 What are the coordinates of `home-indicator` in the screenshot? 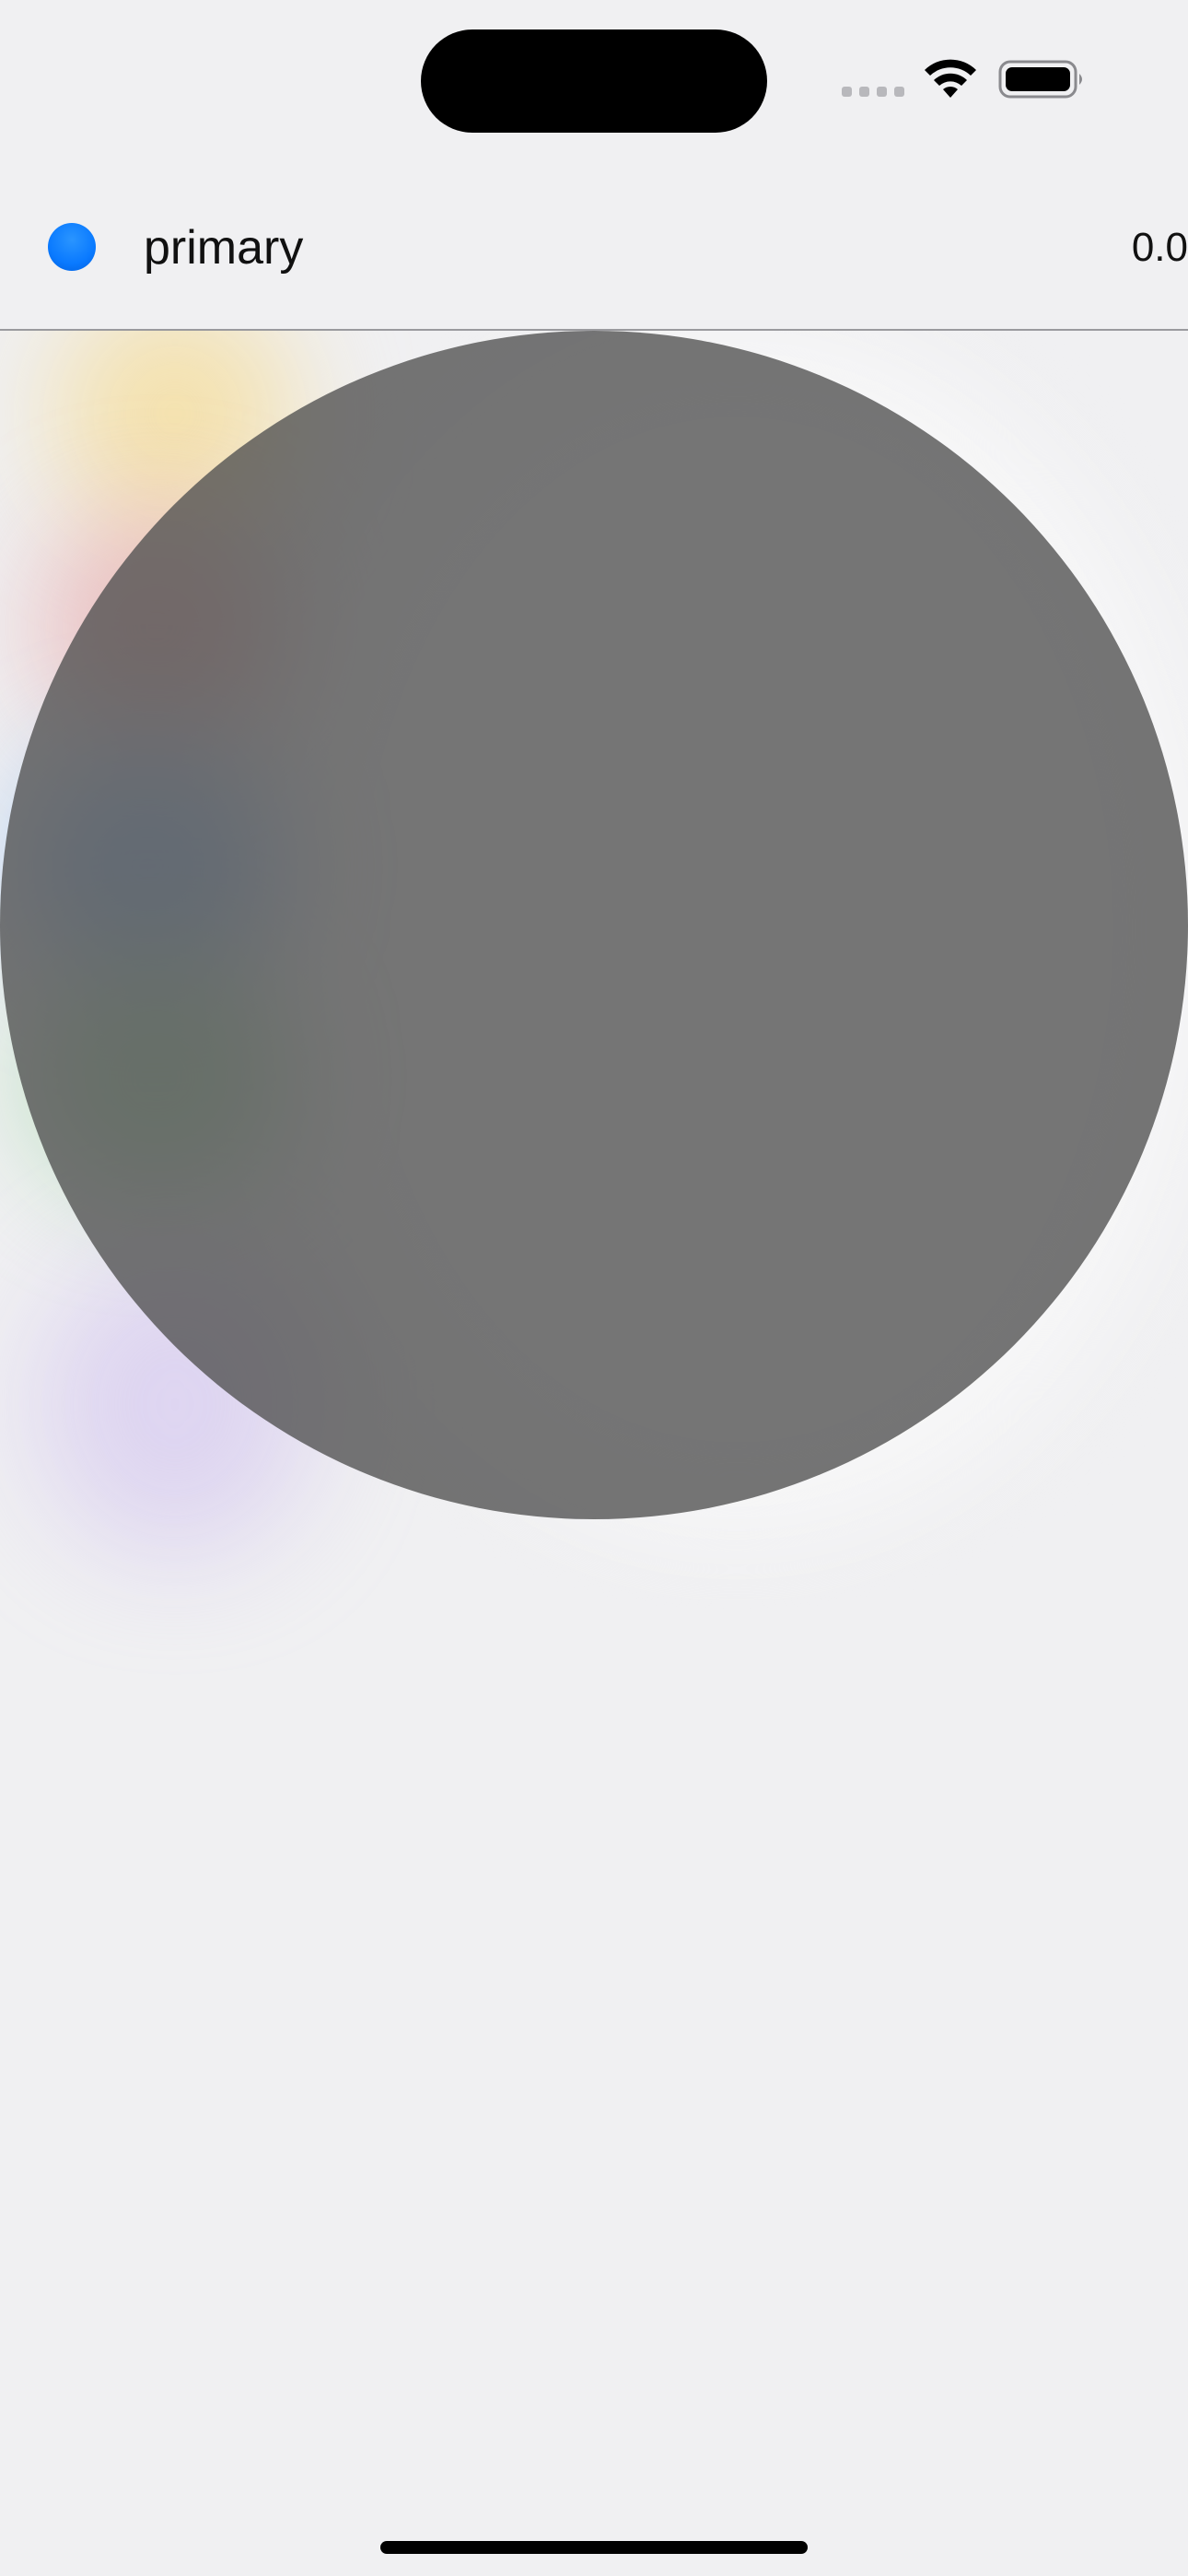 It's located at (594, 2547).